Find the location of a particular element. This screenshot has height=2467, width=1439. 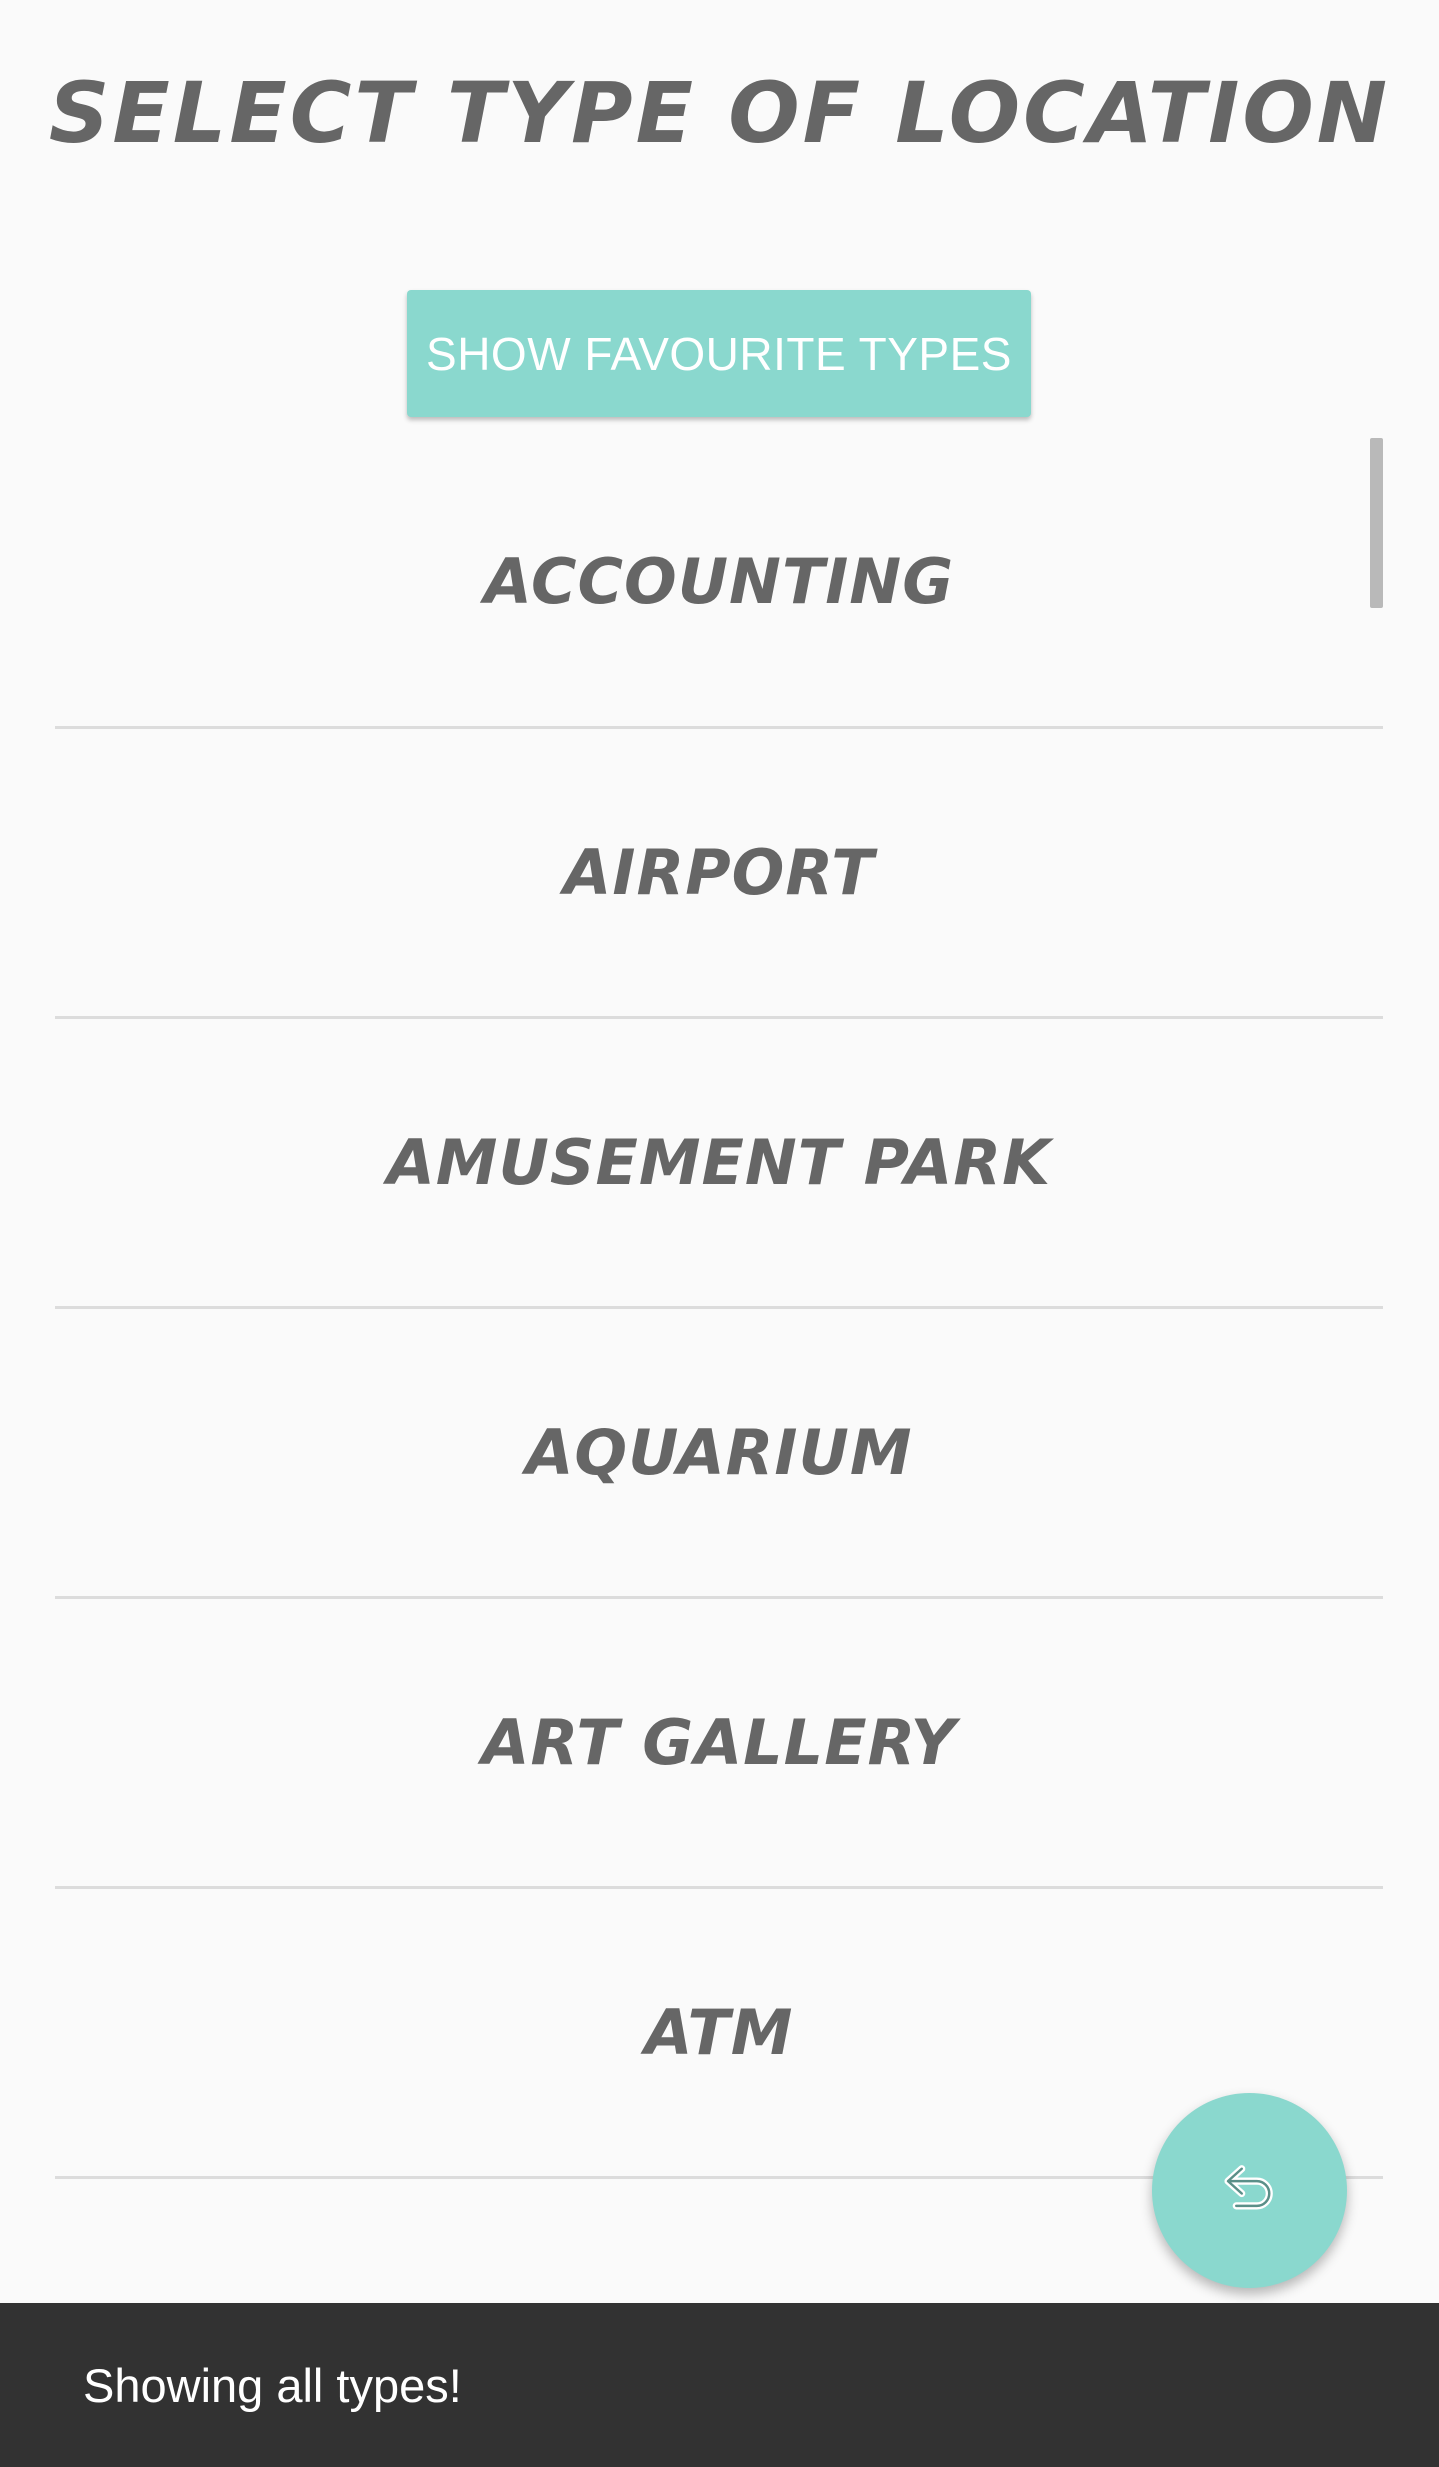

undo-icon is located at coordinates (1250, 2190).